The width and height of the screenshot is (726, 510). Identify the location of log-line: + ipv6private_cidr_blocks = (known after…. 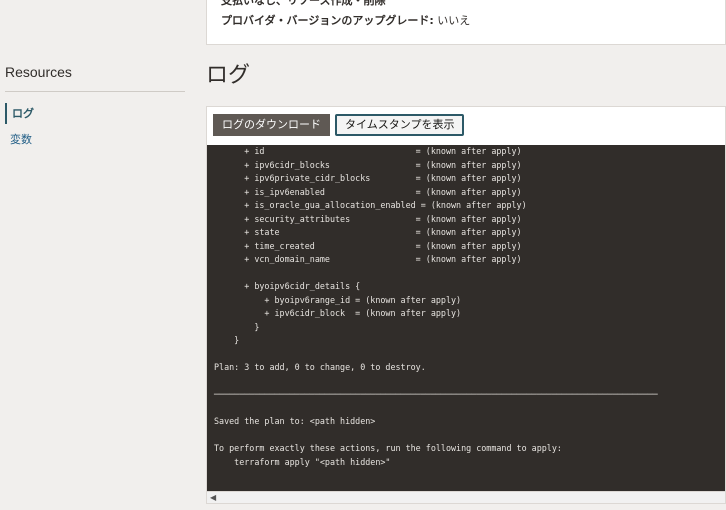
(368, 178).